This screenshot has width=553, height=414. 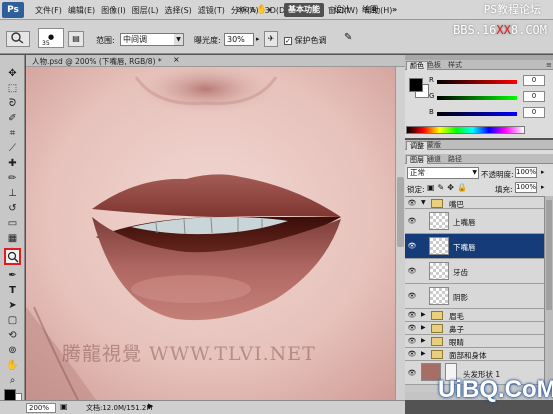 I want to click on zoom-level-dropdown: 200%, so click(x=246, y=10).